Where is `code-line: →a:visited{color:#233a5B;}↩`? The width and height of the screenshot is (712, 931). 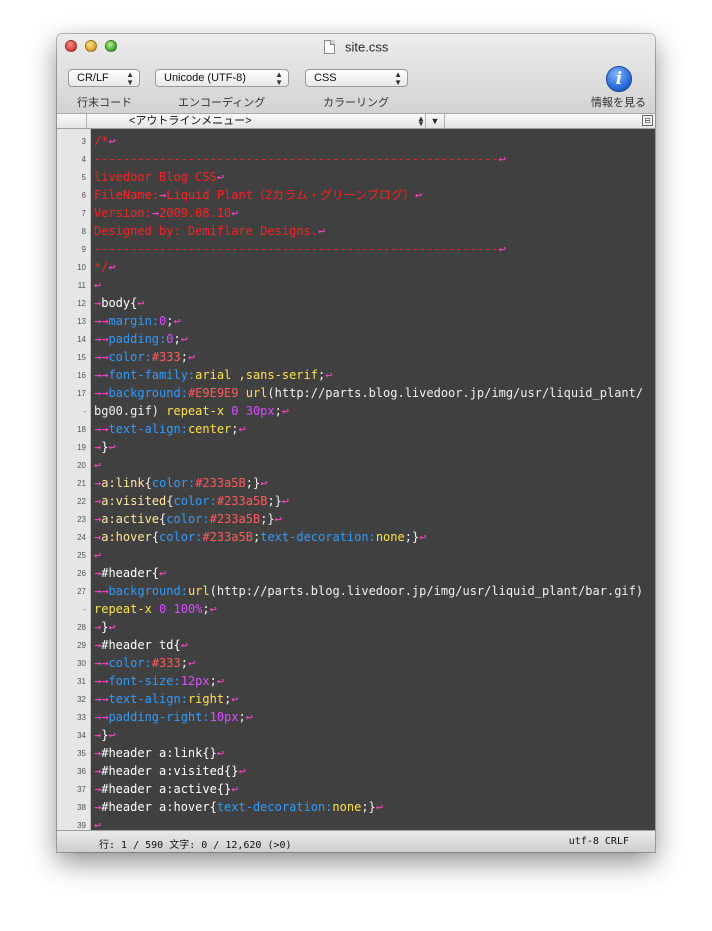
code-line: →a:visited{color:#233a5B;}↩ is located at coordinates (191, 501).